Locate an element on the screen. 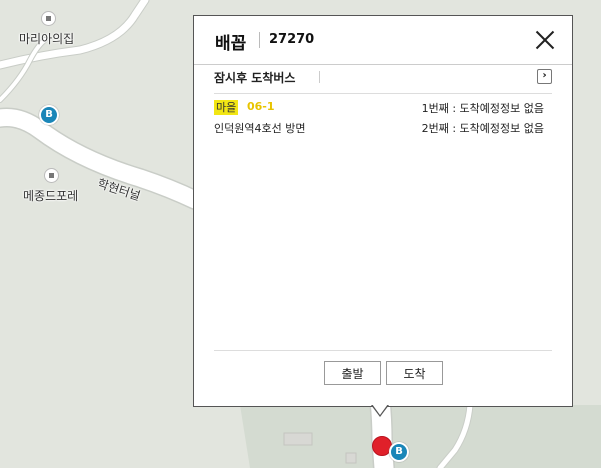 This screenshot has height=468, width=601. section-rule is located at coordinates (383, 93).